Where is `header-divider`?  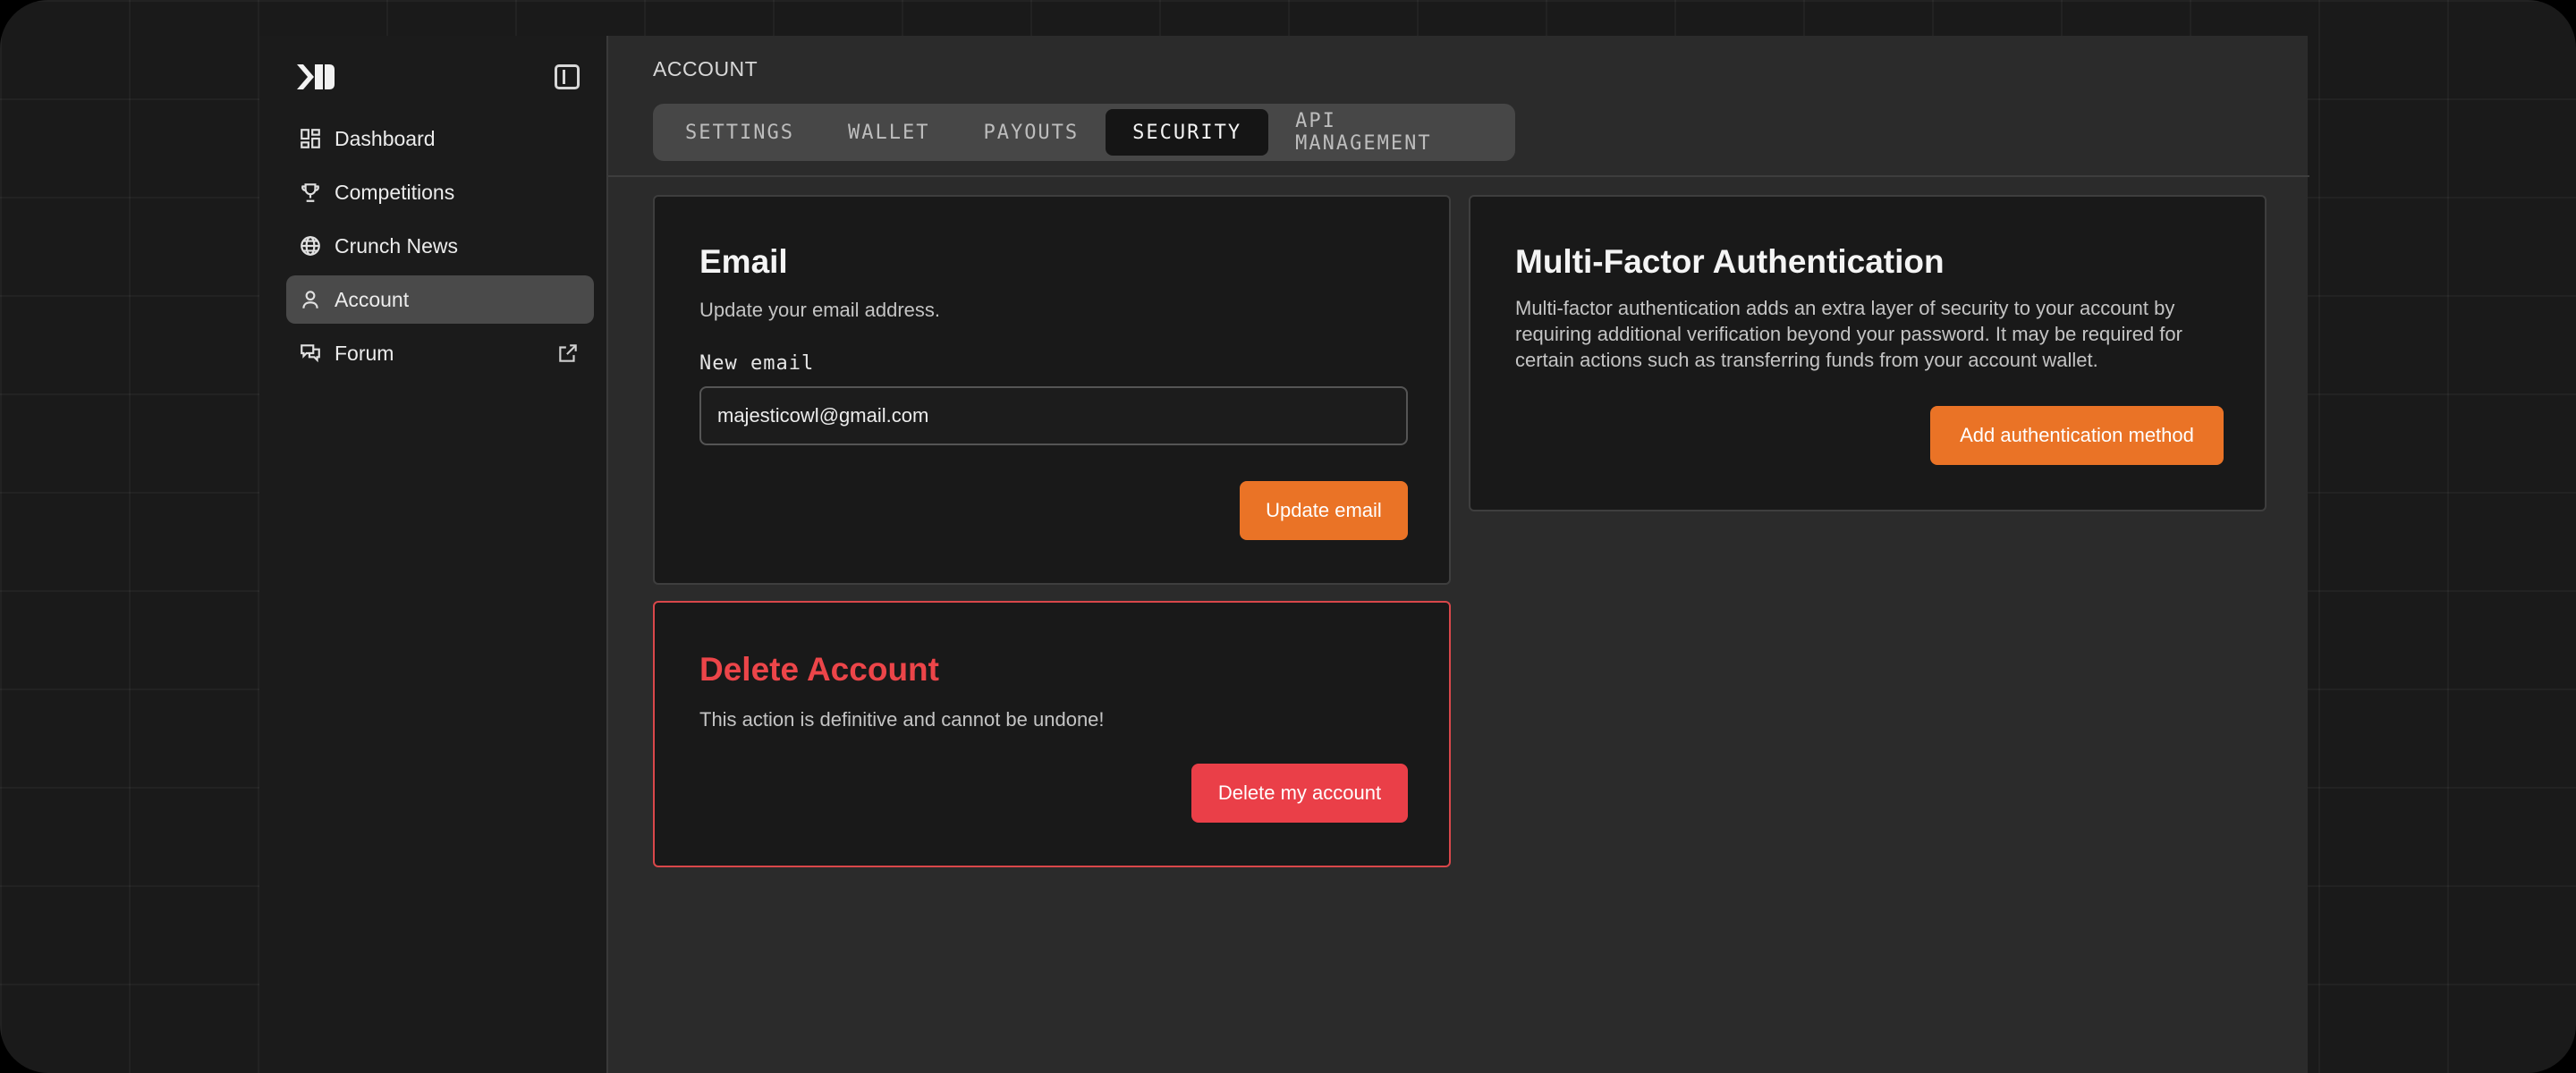
header-divider is located at coordinates (1458, 176).